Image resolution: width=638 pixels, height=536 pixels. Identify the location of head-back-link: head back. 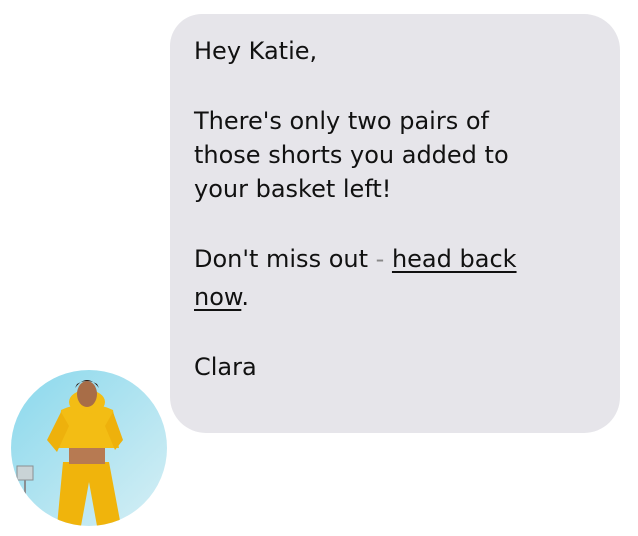
(454, 259).